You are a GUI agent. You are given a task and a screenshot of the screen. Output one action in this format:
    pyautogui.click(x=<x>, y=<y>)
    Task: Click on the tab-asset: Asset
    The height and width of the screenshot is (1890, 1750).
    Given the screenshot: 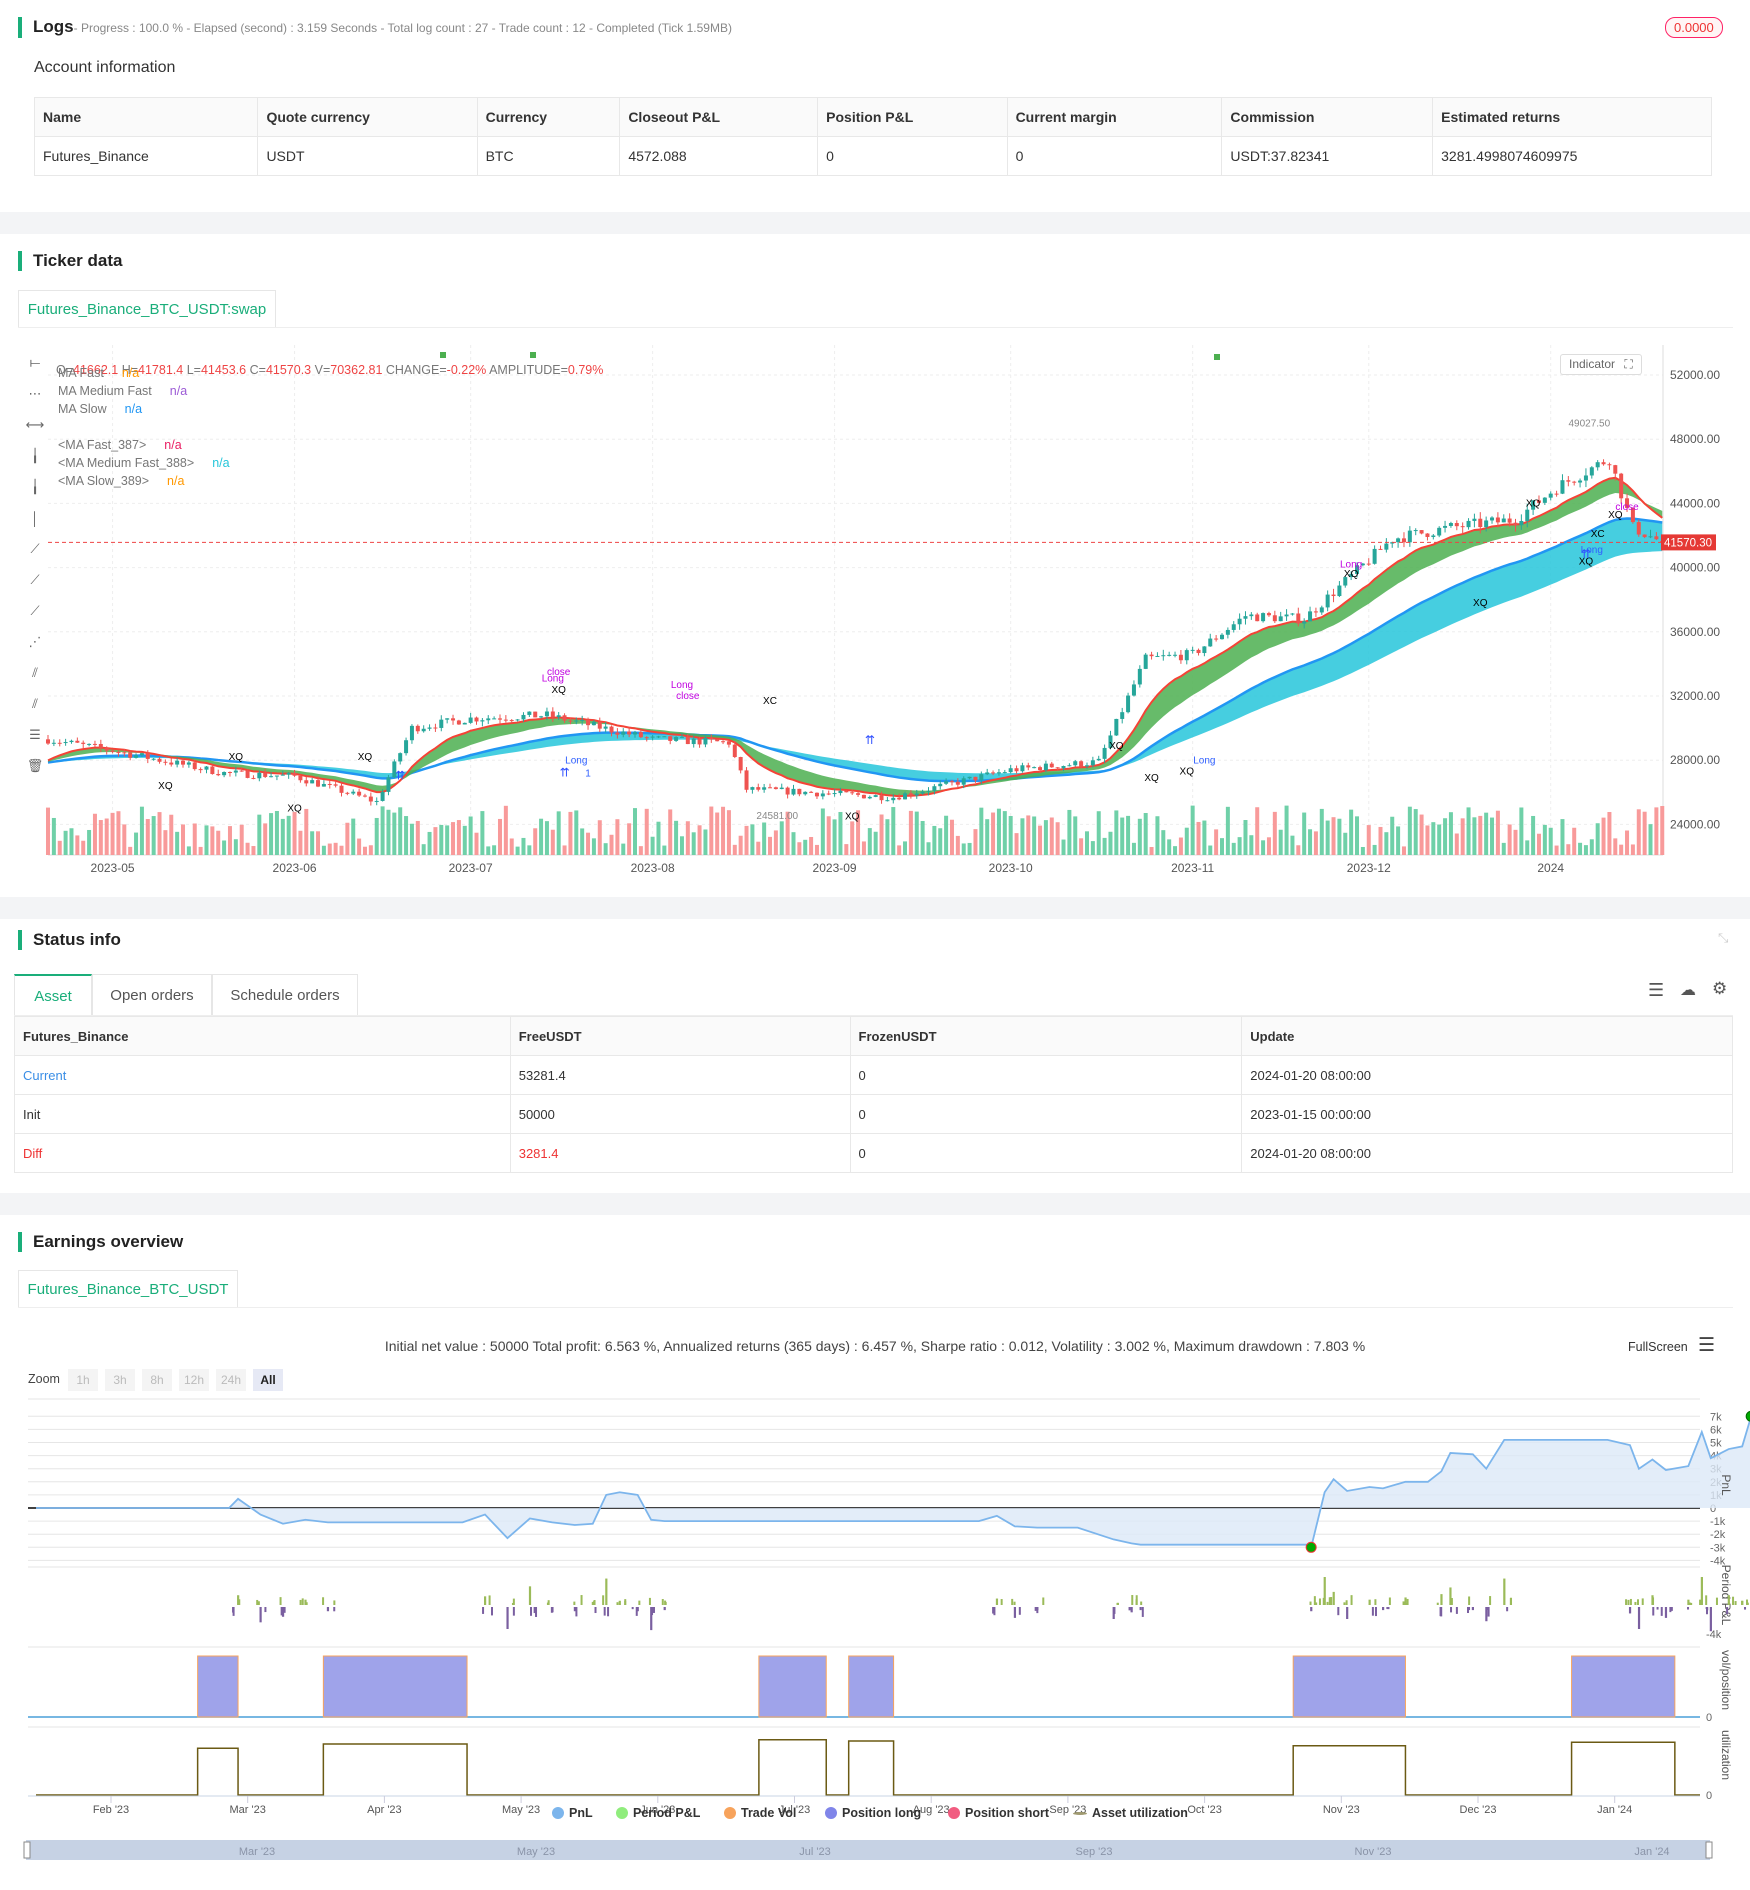 What is the action you would take?
    pyautogui.click(x=53, y=995)
    